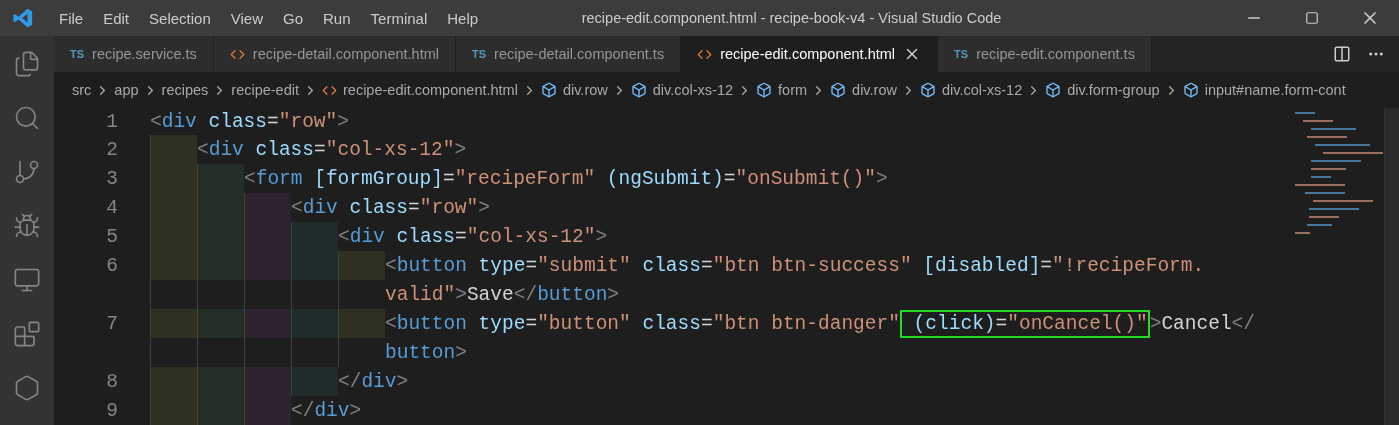  What do you see at coordinates (334, 54) in the screenshot?
I see `editor-tab: recipe-detail.component.html` at bounding box center [334, 54].